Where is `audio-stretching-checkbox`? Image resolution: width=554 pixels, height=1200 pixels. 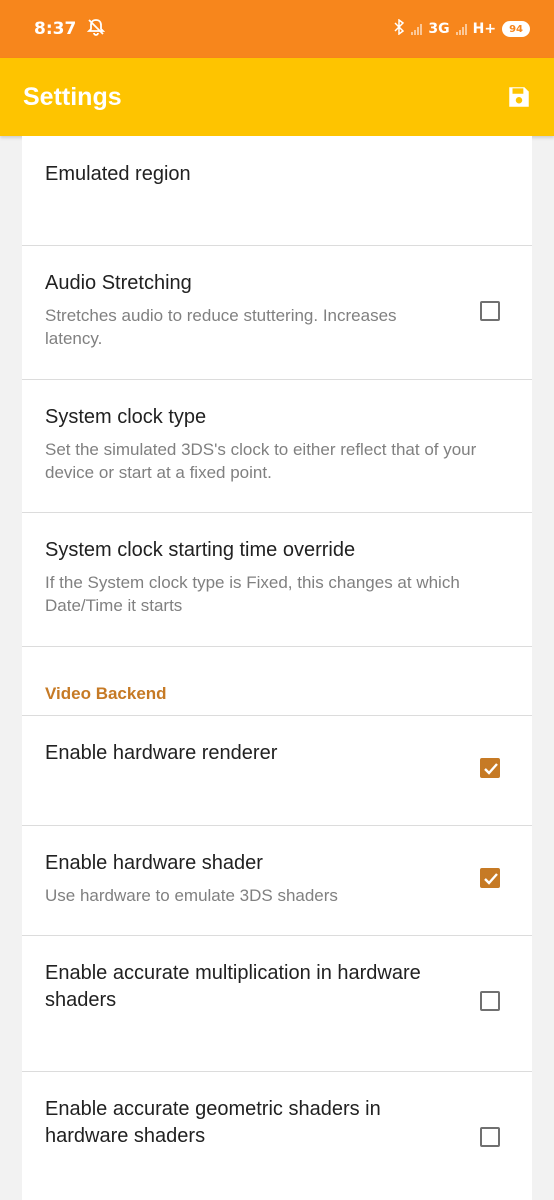
audio-stretching-checkbox is located at coordinates (490, 311).